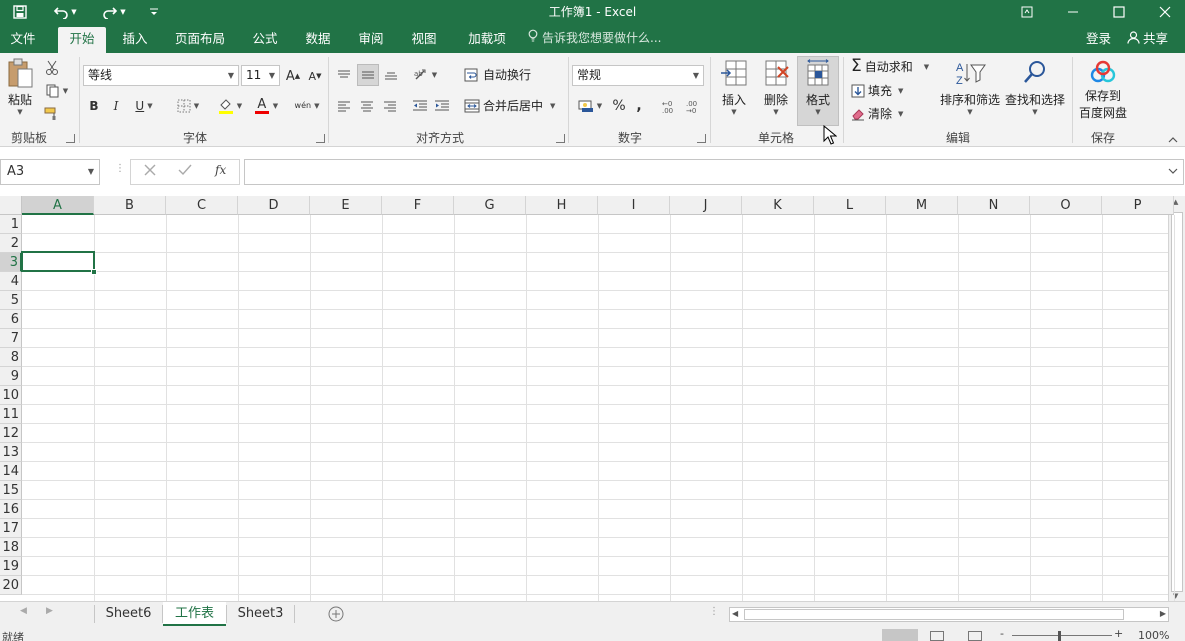  Describe the element at coordinates (714, 172) in the screenshot. I see `formula-input` at that location.